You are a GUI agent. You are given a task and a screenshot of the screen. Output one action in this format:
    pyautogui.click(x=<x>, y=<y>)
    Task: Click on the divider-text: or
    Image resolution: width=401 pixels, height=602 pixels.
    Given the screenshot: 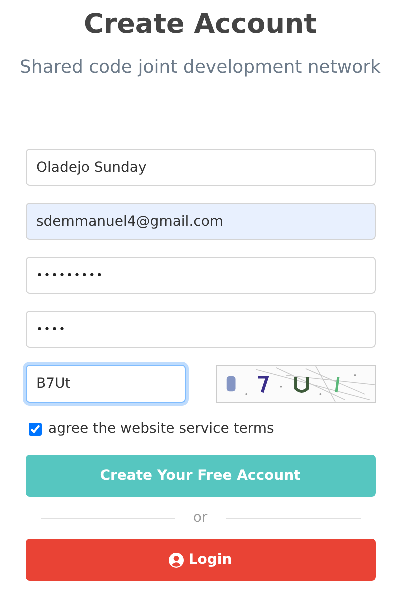 What is the action you would take?
    pyautogui.click(x=200, y=518)
    